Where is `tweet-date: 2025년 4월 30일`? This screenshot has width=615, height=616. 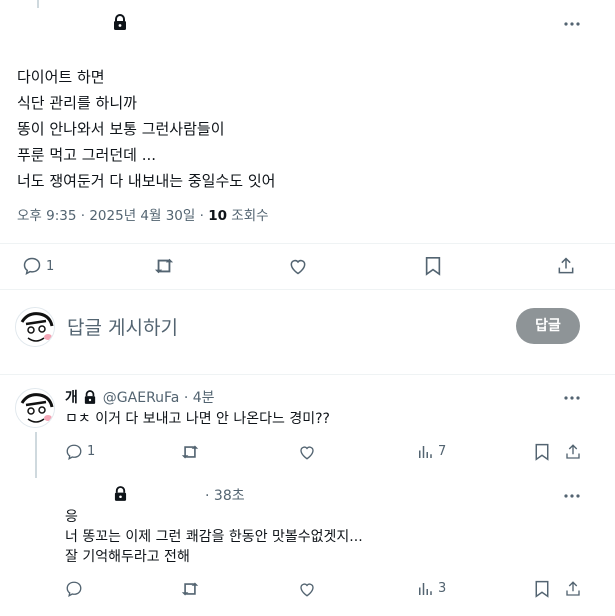 tweet-date: 2025년 4월 30일 is located at coordinates (142, 216).